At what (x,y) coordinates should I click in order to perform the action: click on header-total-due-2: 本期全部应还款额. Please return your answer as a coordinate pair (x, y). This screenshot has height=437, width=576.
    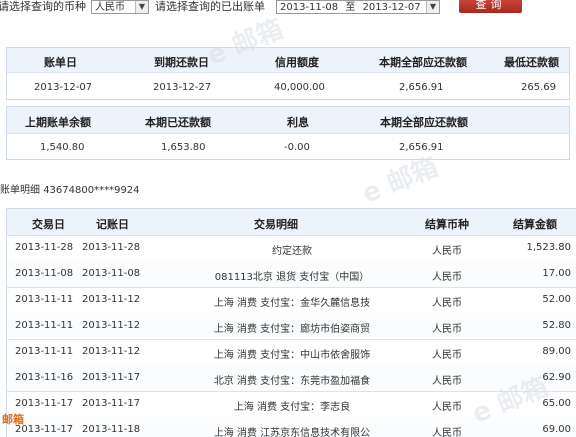
    Looking at the image, I should click on (424, 122).